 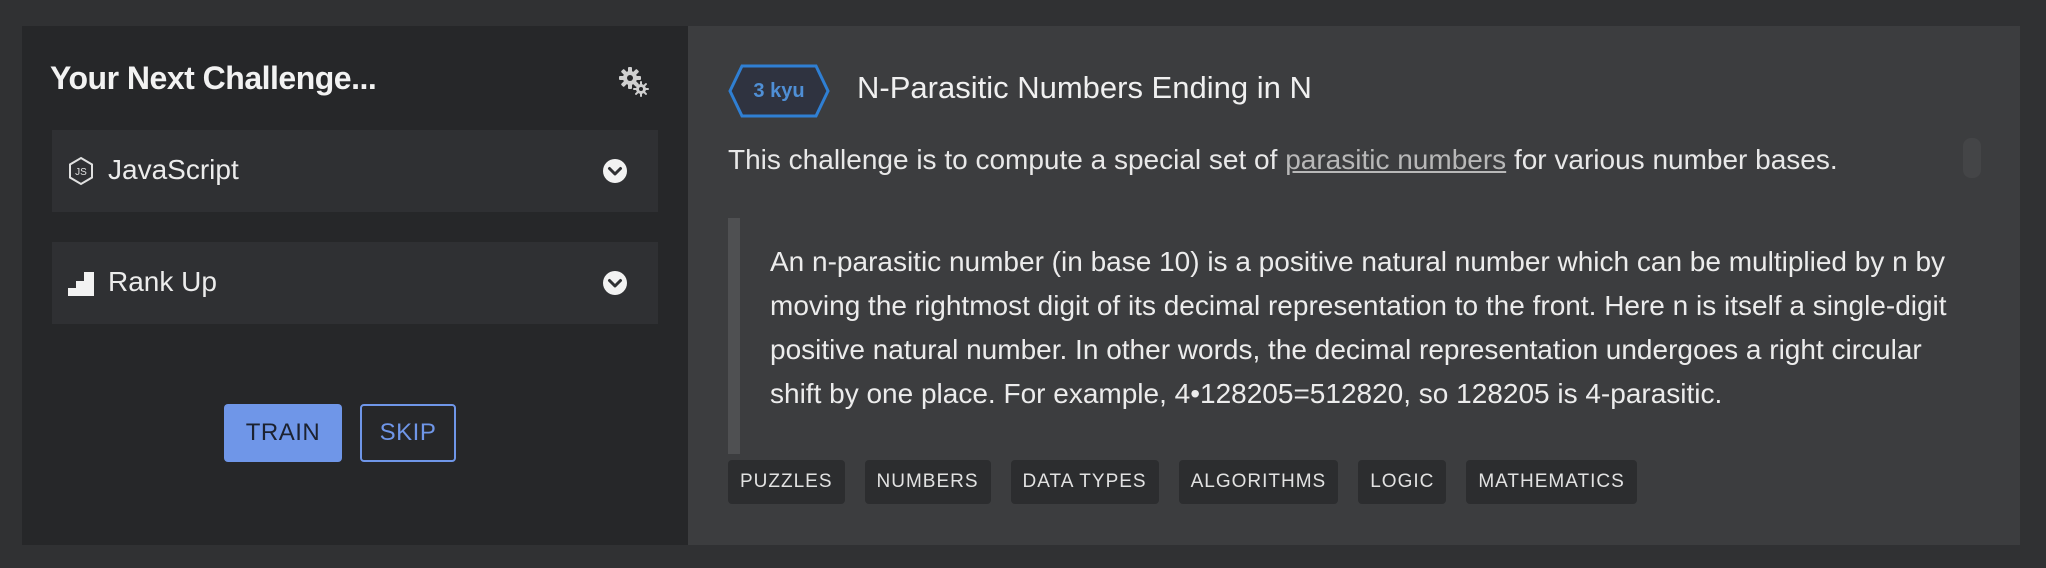 I want to click on svg-text: JS, so click(x=81, y=172).